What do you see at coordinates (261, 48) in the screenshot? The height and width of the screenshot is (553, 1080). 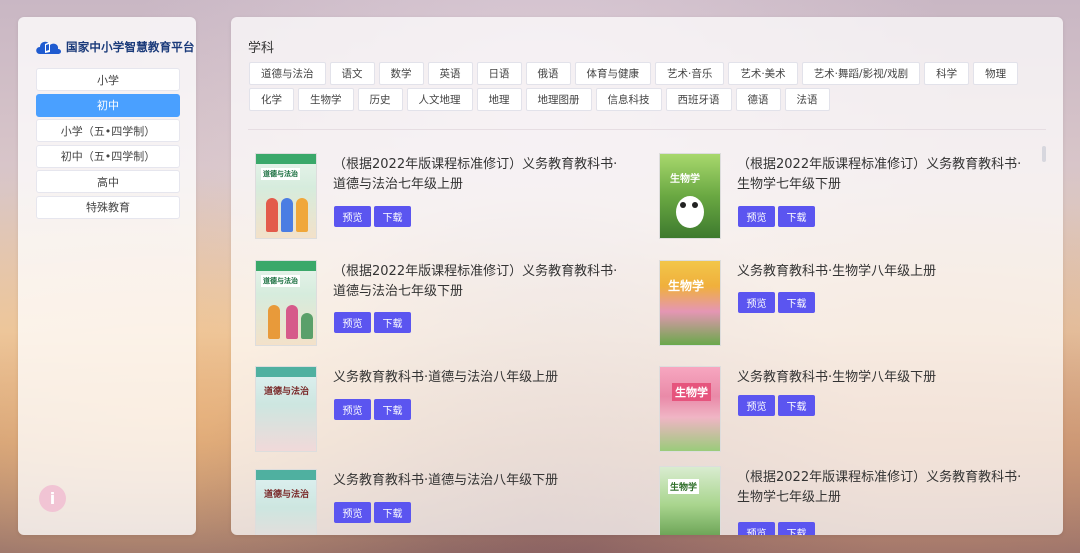 I see `subject-filter-title: 学科` at bounding box center [261, 48].